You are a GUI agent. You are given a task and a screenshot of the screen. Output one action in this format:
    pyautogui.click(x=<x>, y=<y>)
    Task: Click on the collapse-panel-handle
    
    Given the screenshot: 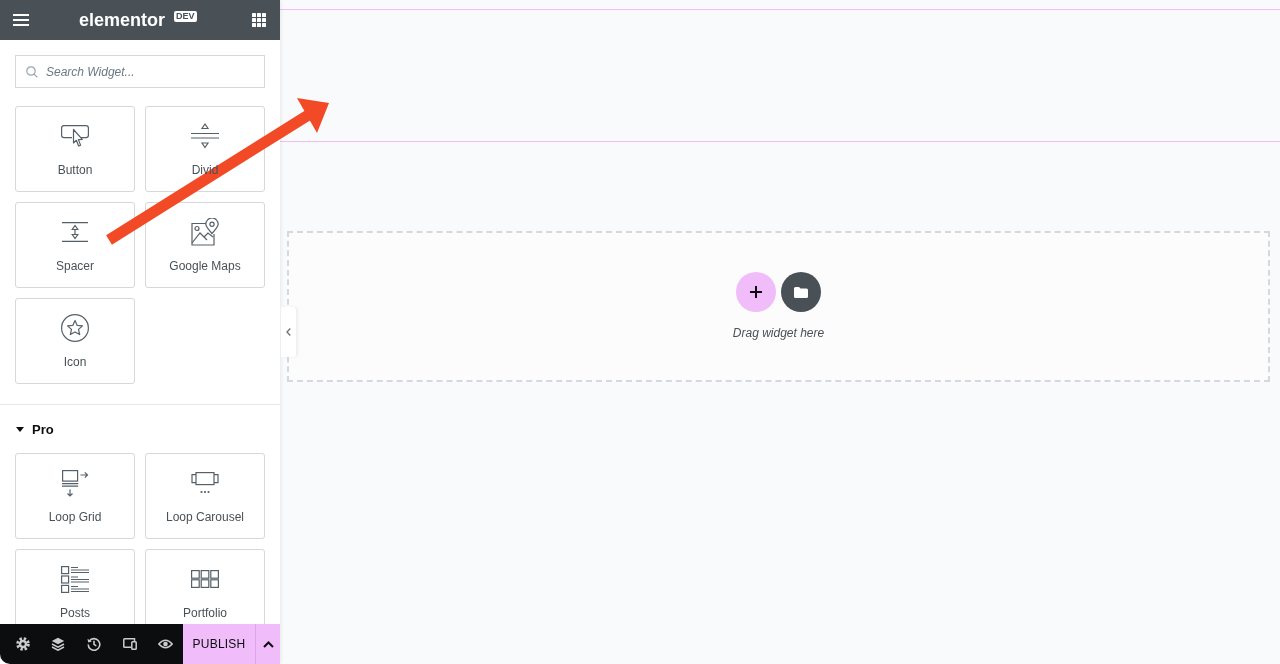 What is the action you would take?
    pyautogui.click(x=288, y=332)
    